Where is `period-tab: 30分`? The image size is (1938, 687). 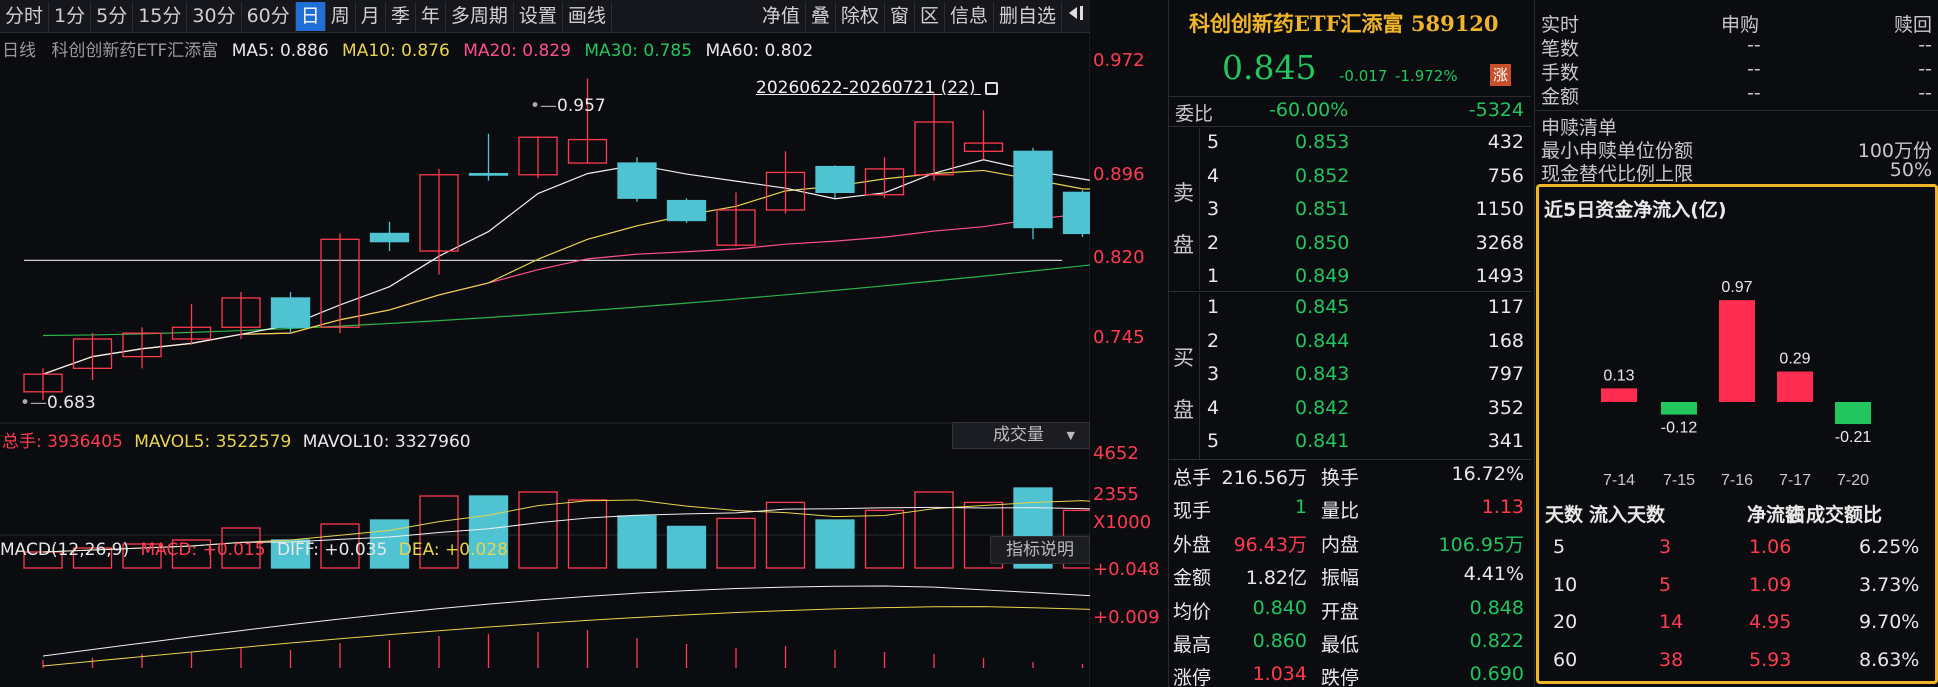
period-tab: 30分 is located at coordinates (214, 16).